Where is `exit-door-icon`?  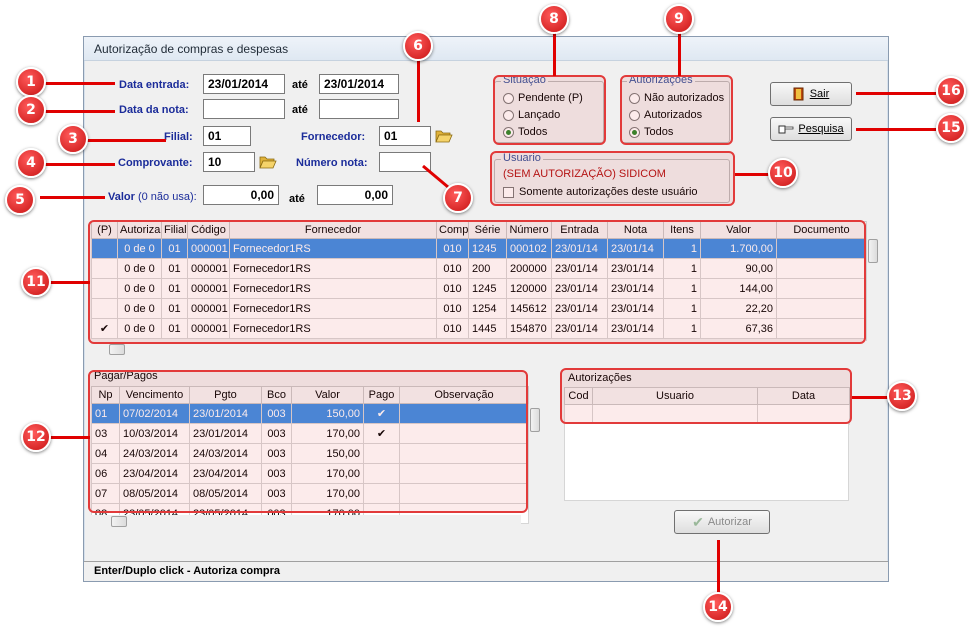 exit-door-icon is located at coordinates (798, 94).